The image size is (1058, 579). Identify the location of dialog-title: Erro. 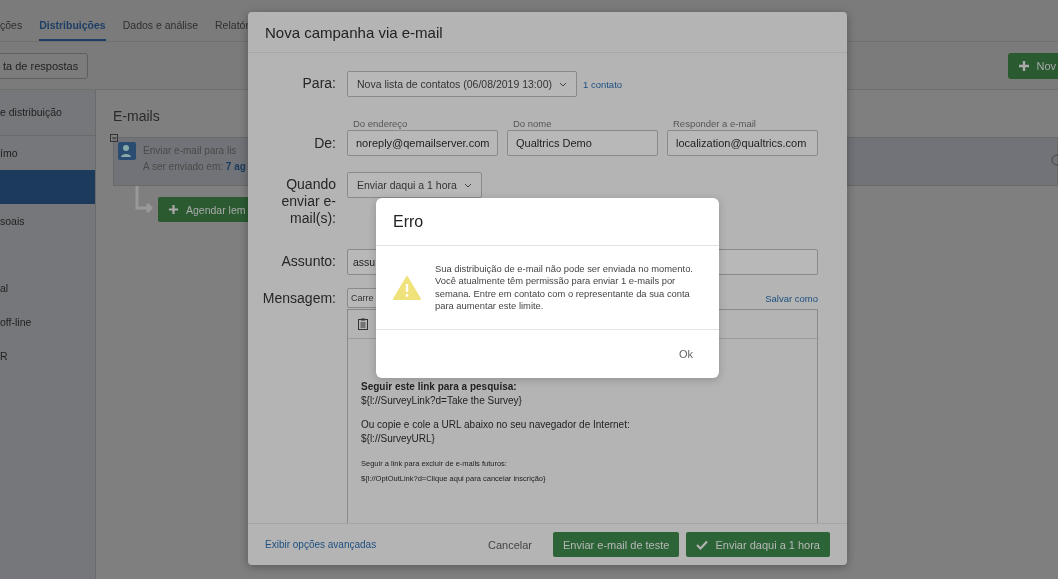
(408, 221).